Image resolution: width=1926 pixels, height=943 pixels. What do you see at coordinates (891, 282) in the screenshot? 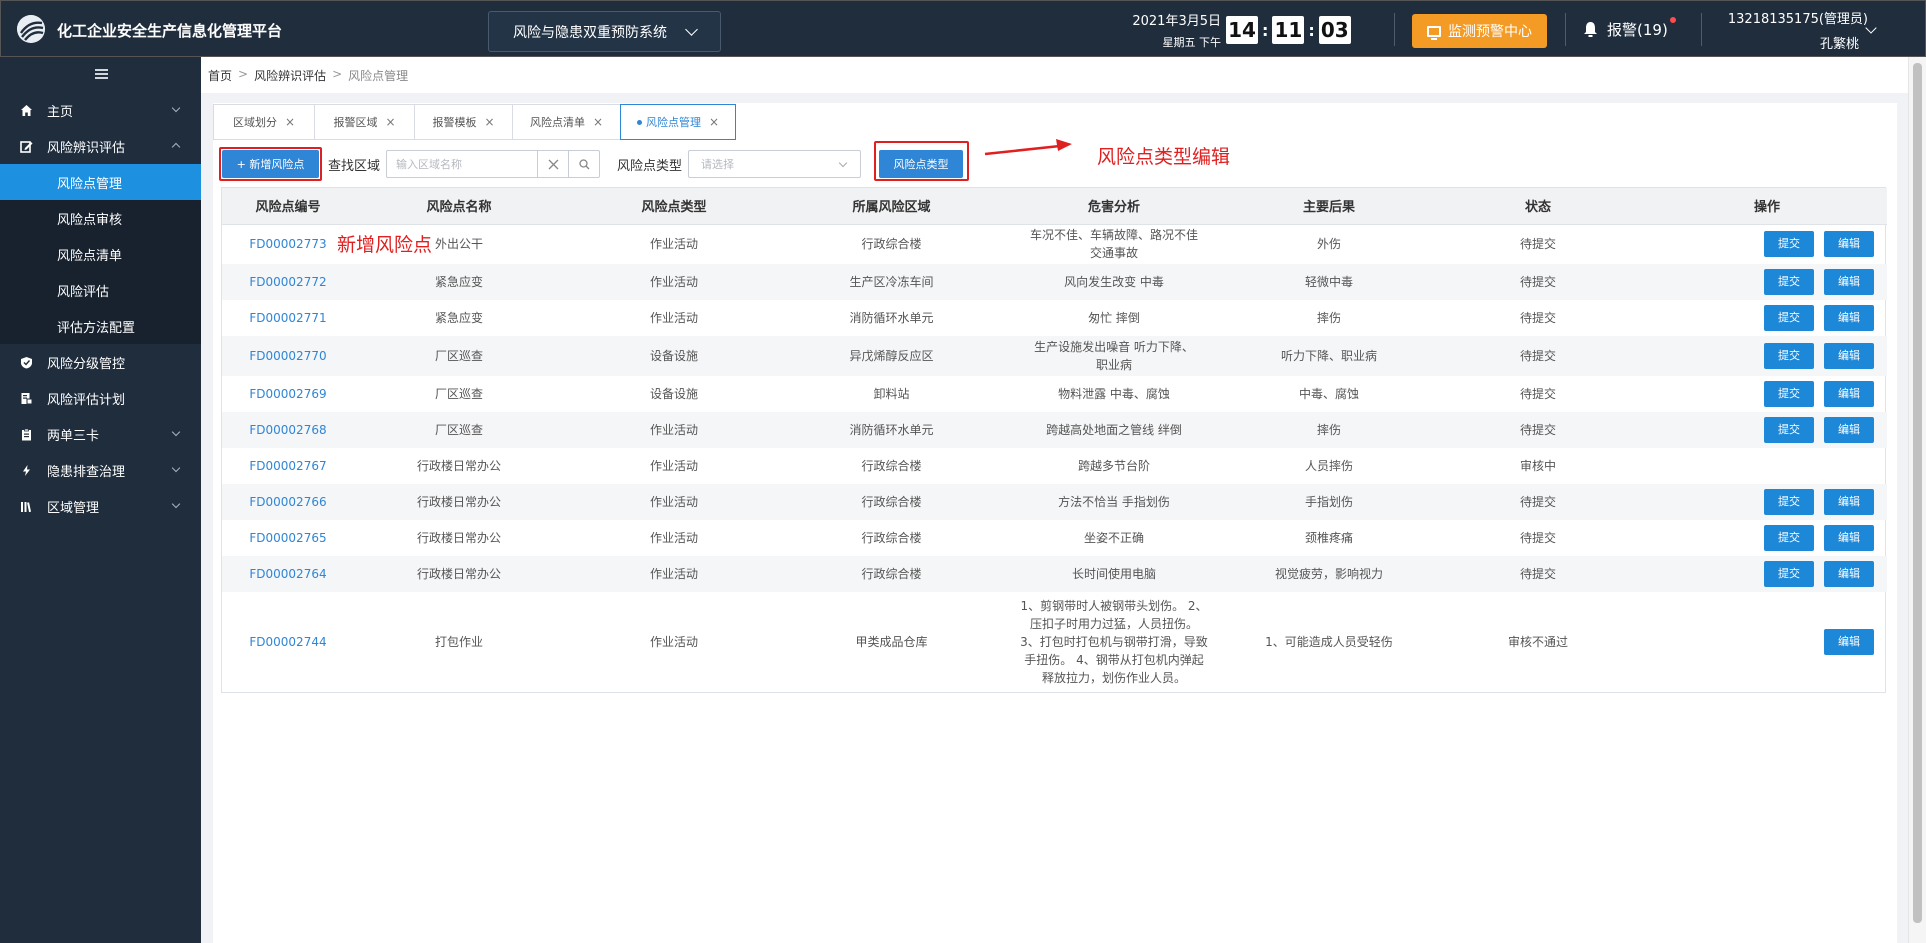
I see `risk-area: 生产区冷冻车间` at bounding box center [891, 282].